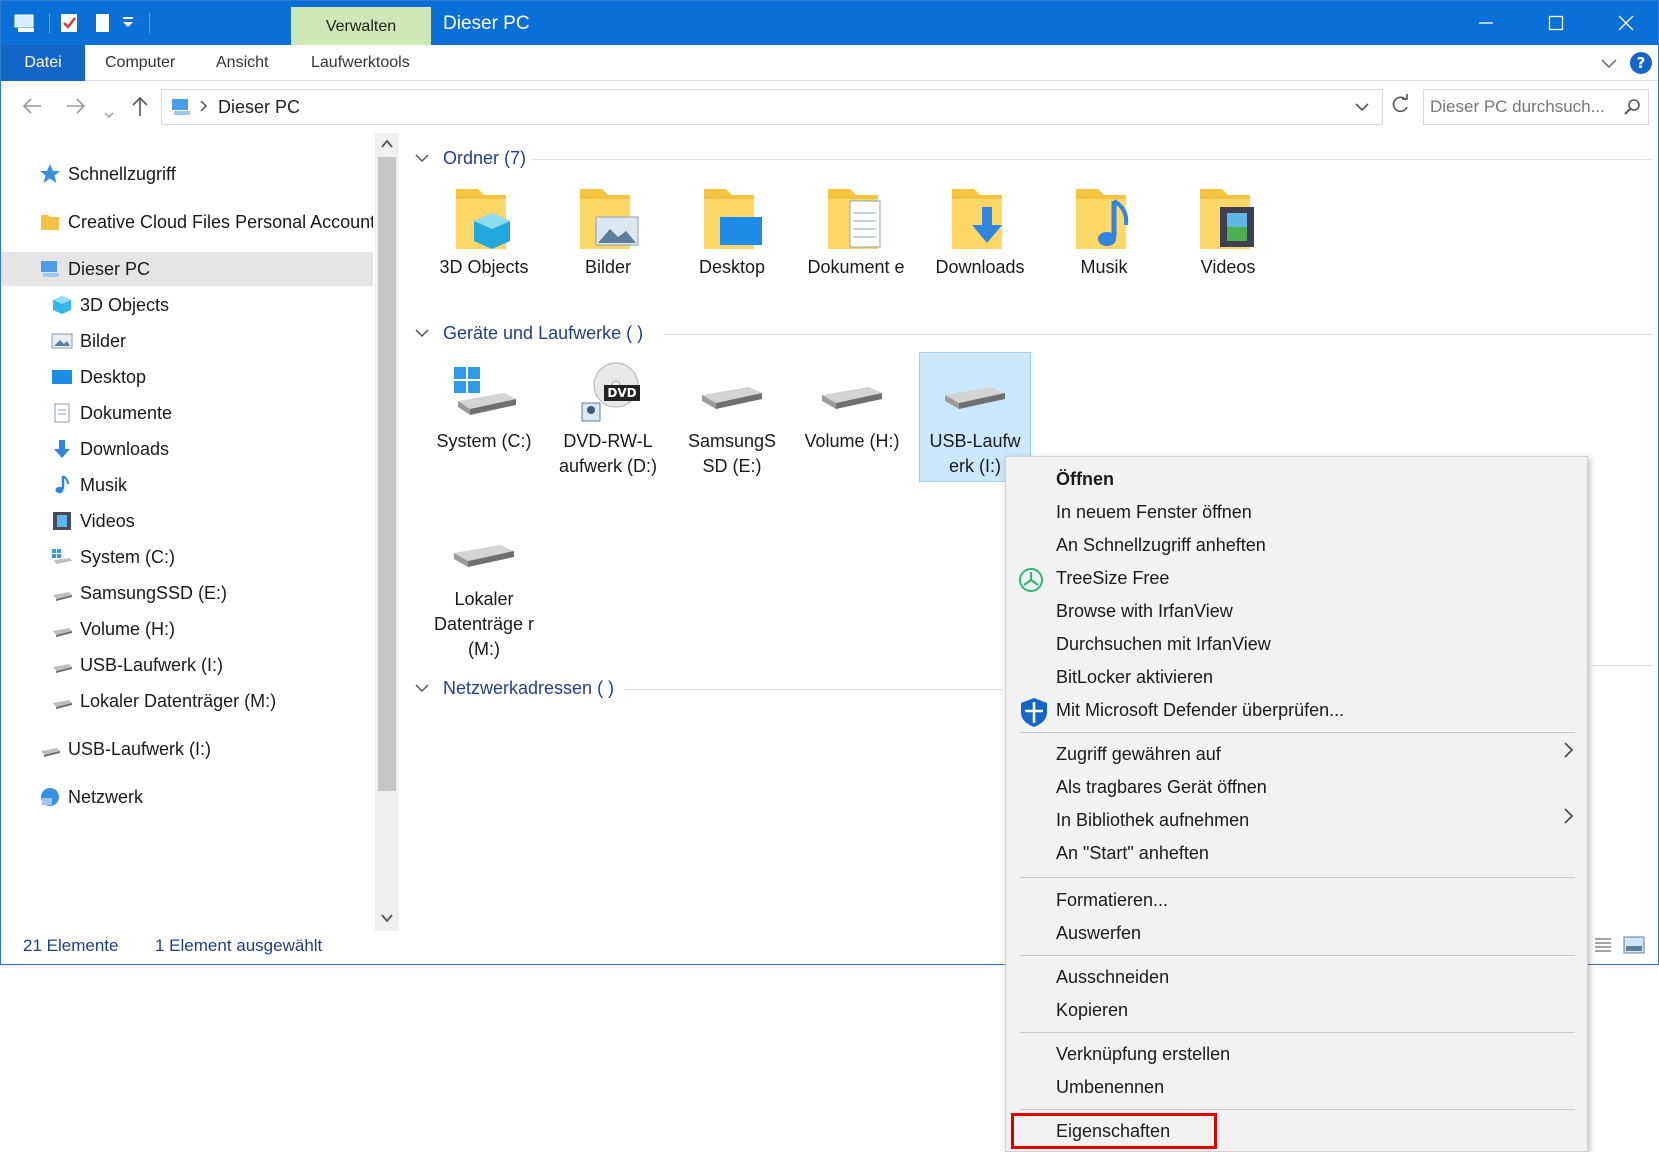 The height and width of the screenshot is (1152, 1659). What do you see at coordinates (187, 557) in the screenshot?
I see `sidebar-item-system-c: System (C:)` at bounding box center [187, 557].